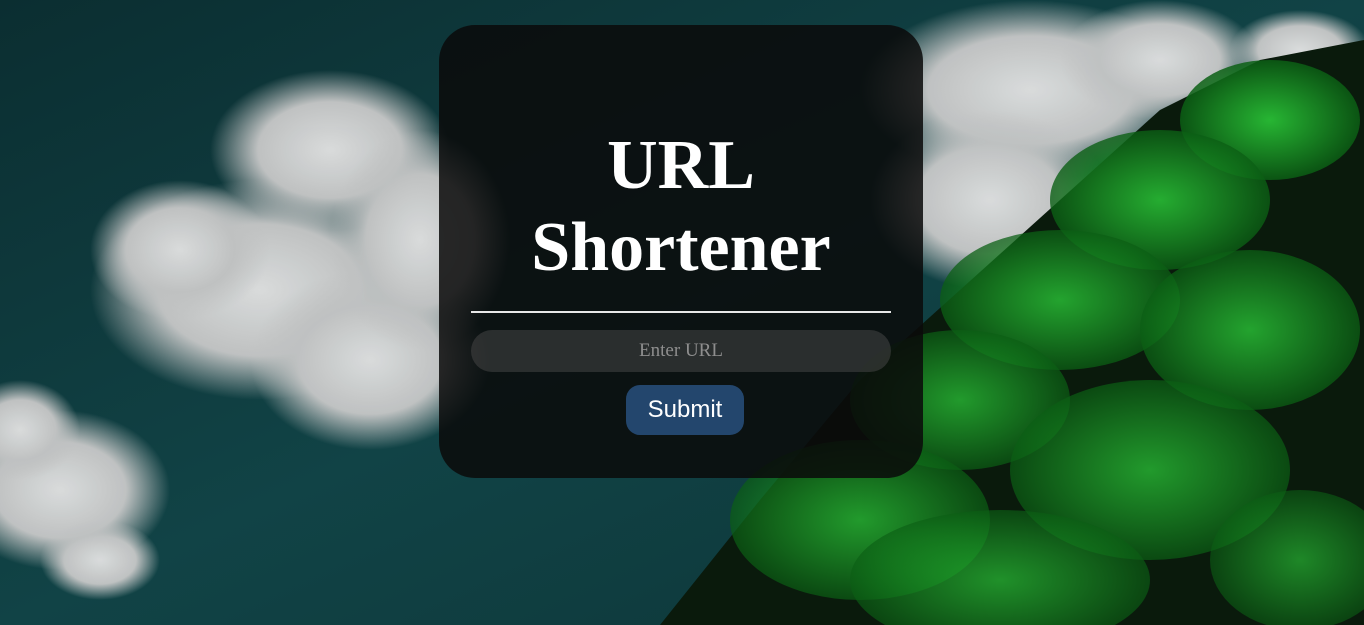 This screenshot has height=625, width=1364. I want to click on page-title: URL Shortener, so click(681, 207).